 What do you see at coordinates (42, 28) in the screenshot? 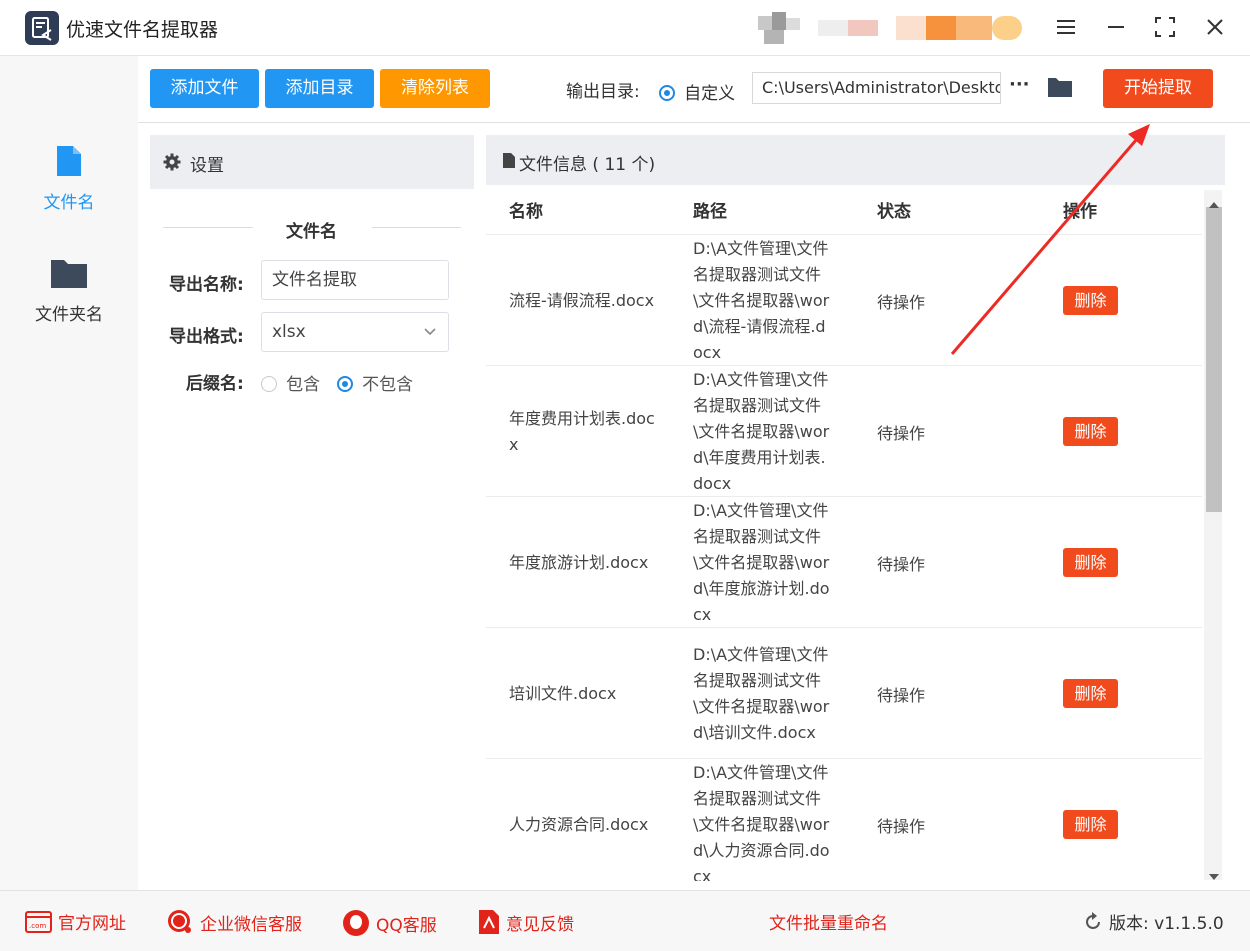
I see `app-logo-icon` at bounding box center [42, 28].